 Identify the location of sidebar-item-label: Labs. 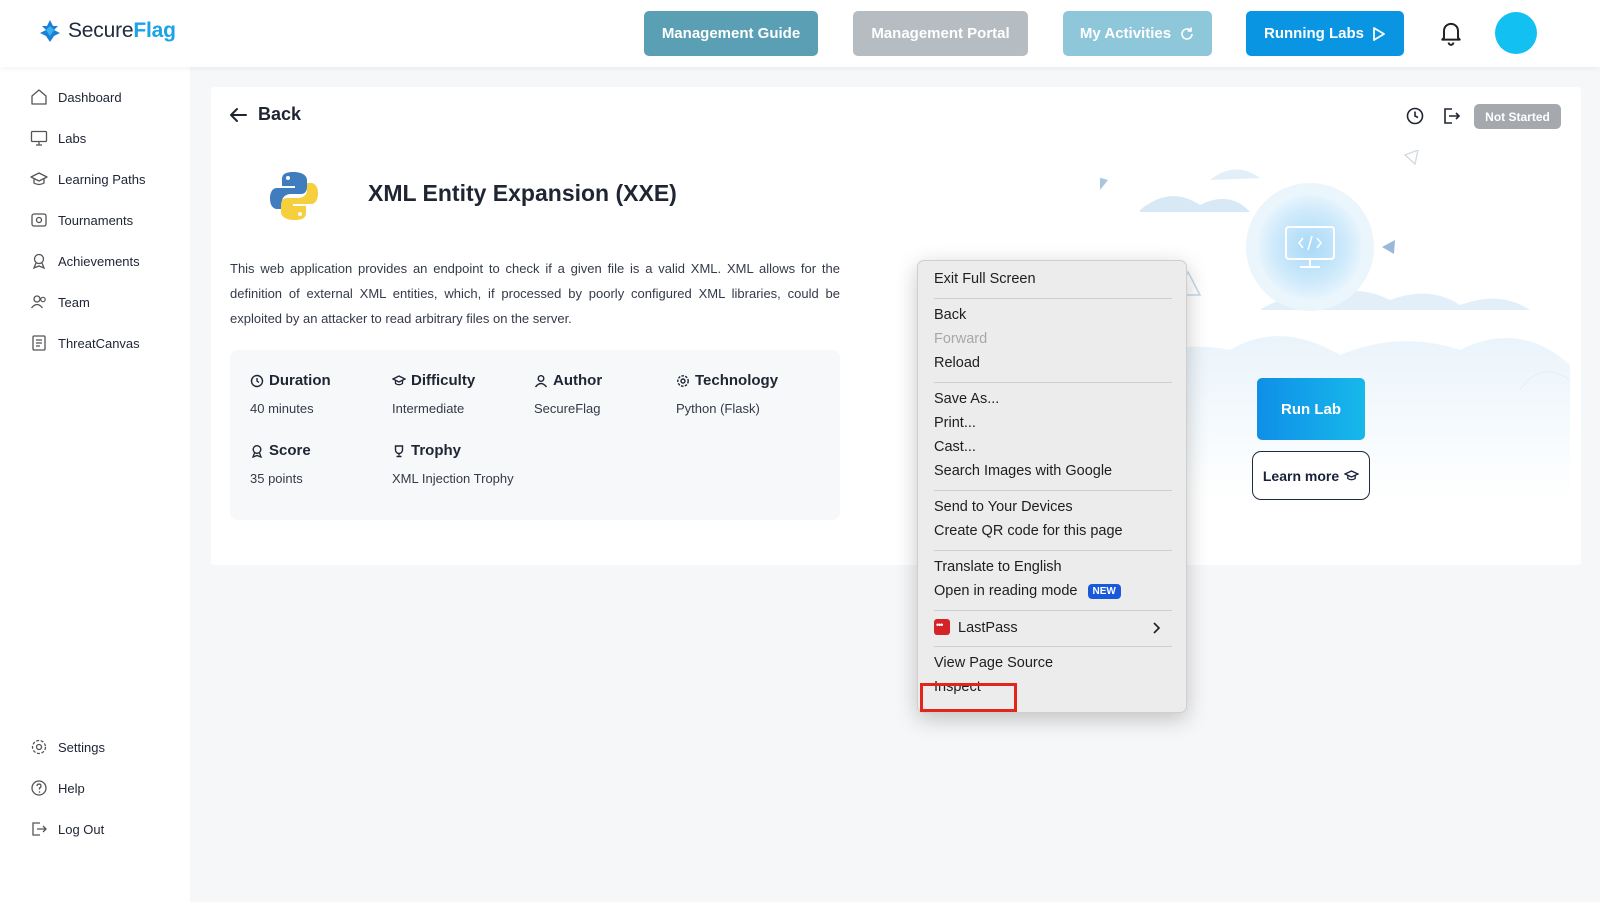
(72, 138).